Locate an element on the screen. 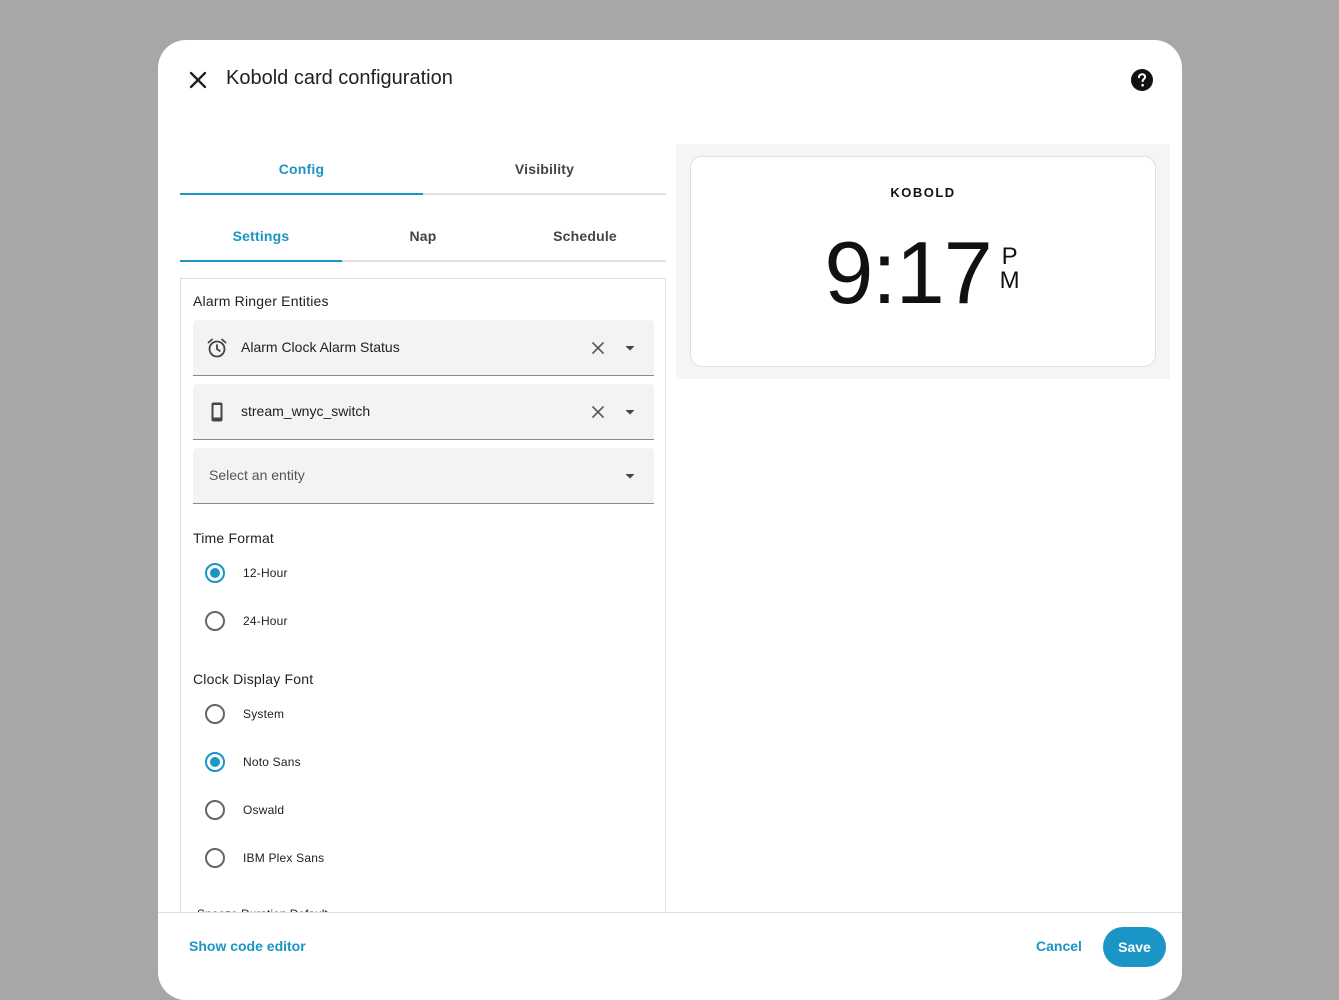 The image size is (1339, 1000). time-format-label: Time Format is located at coordinates (234, 538).